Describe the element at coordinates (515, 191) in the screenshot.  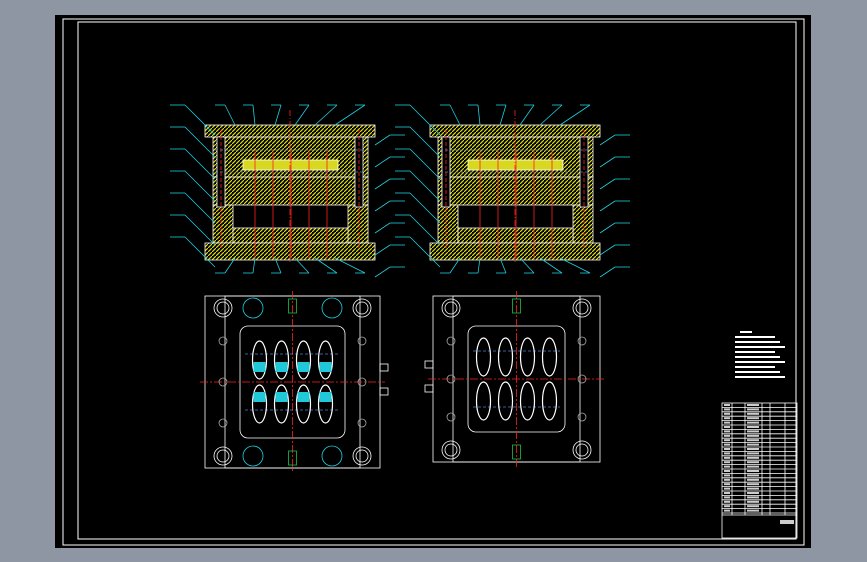
I see `section-b-core-plate` at that location.